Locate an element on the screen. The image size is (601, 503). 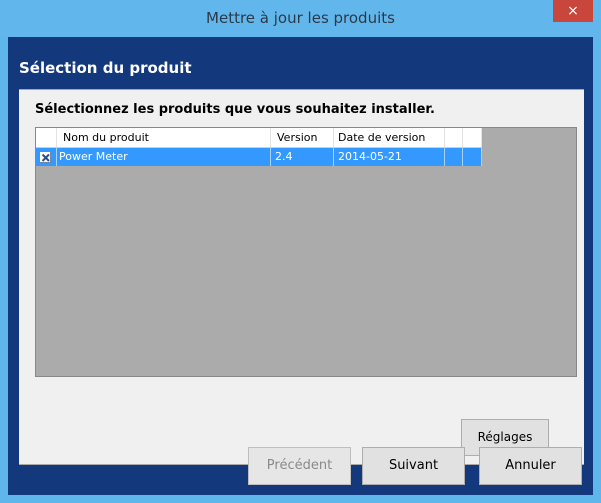
cell-date: 2014-05-21 is located at coordinates (389, 157).